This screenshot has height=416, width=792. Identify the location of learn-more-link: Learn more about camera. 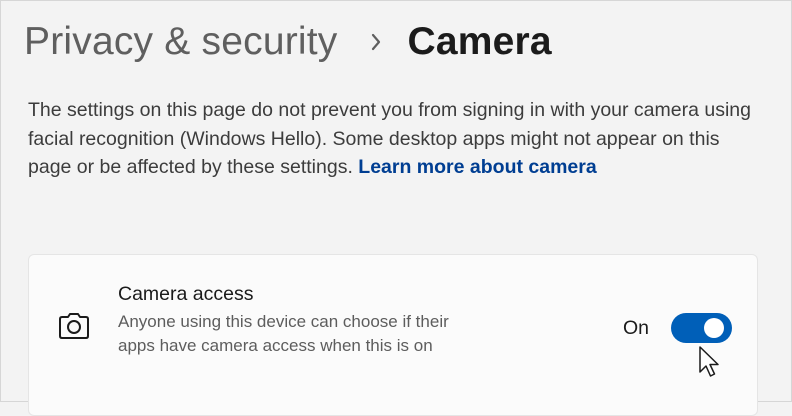
(477, 167).